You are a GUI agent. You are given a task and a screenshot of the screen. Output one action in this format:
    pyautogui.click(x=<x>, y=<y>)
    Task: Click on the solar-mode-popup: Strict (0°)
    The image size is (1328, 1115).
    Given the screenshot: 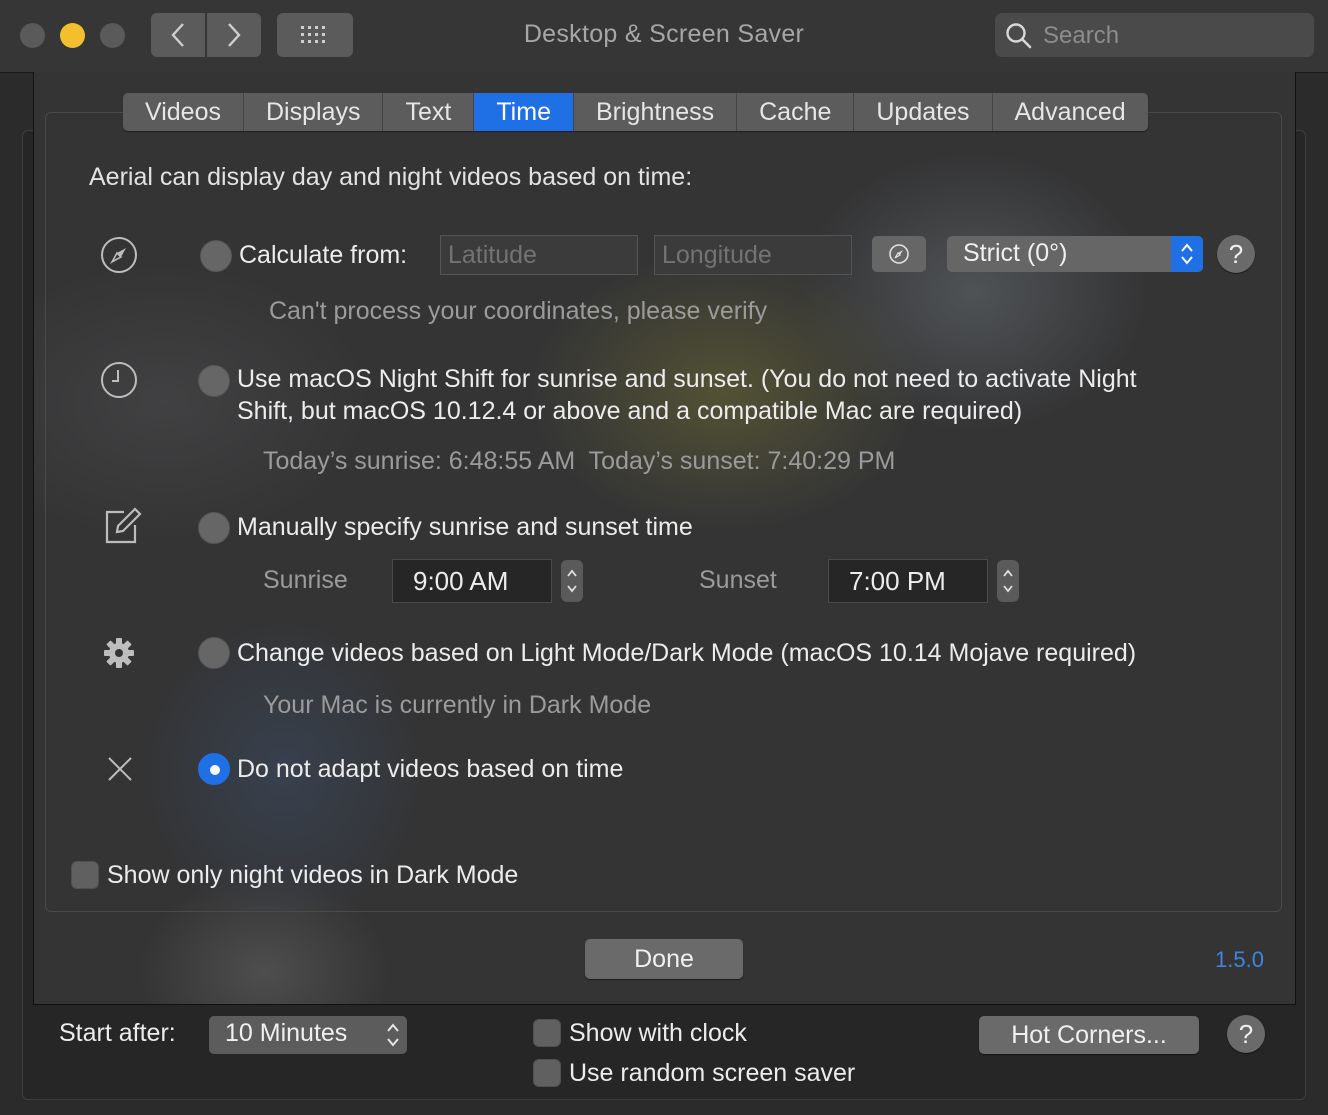 What is the action you would take?
    pyautogui.click(x=1075, y=254)
    